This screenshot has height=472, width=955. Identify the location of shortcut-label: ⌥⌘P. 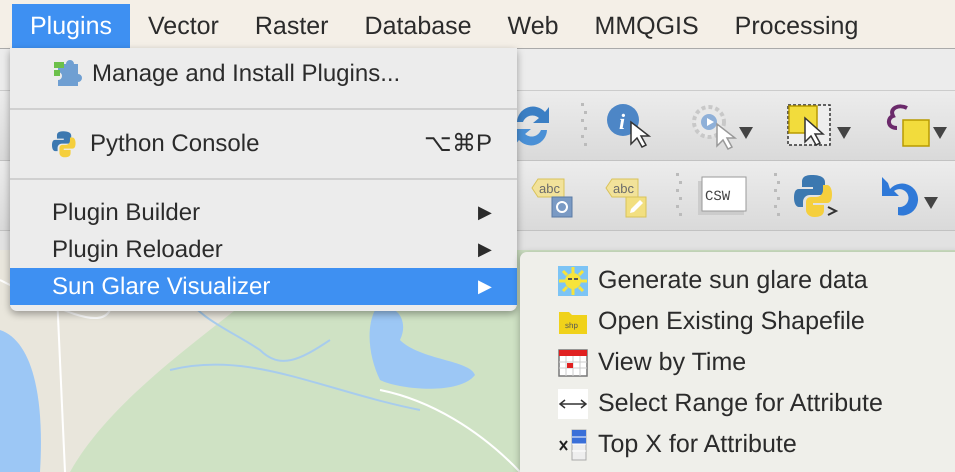
(458, 144).